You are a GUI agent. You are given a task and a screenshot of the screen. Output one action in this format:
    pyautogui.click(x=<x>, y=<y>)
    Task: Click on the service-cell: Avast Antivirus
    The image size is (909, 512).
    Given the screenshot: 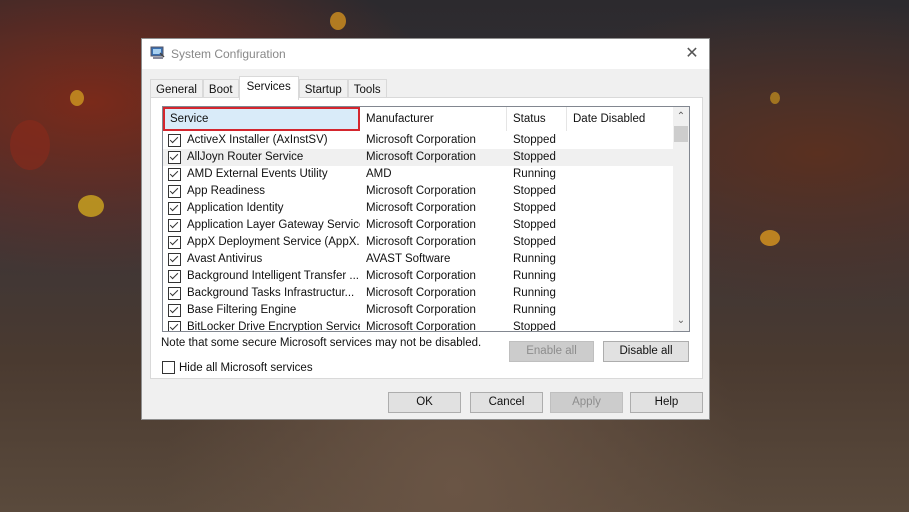 What is the action you would take?
    pyautogui.click(x=261, y=259)
    